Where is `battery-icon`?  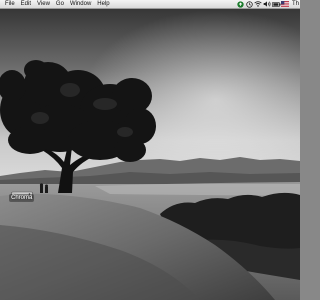 battery-icon is located at coordinates (276, 4).